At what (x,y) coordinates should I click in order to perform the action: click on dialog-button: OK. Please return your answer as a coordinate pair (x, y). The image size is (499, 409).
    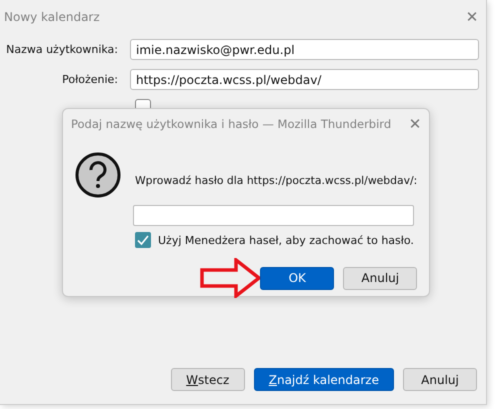
    Looking at the image, I should click on (297, 278).